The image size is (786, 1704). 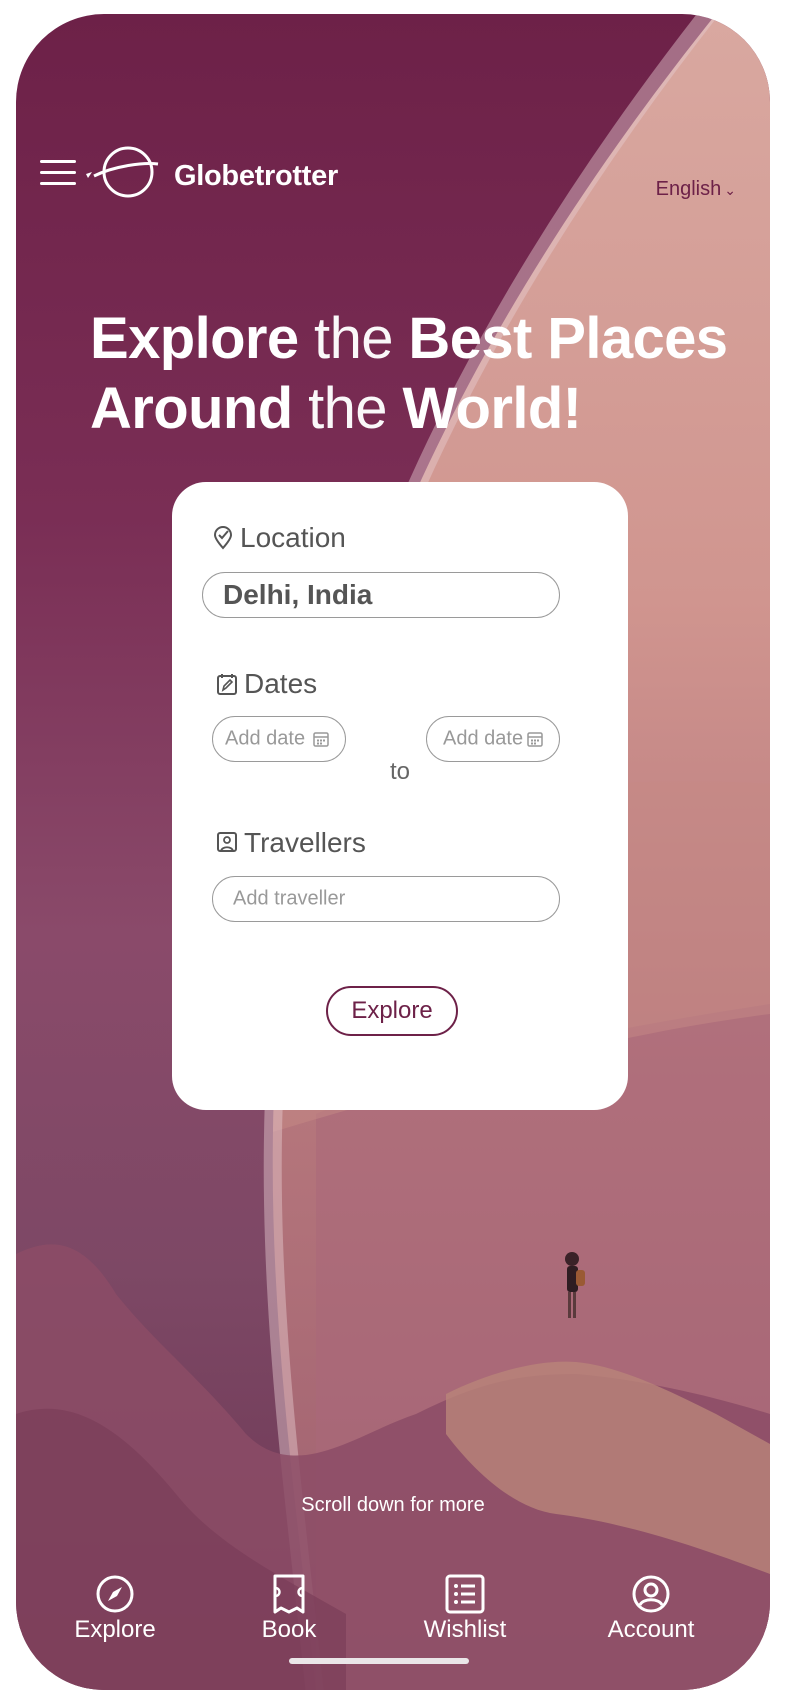 I want to click on hamburger-menu-icon, so click(x=58, y=173).